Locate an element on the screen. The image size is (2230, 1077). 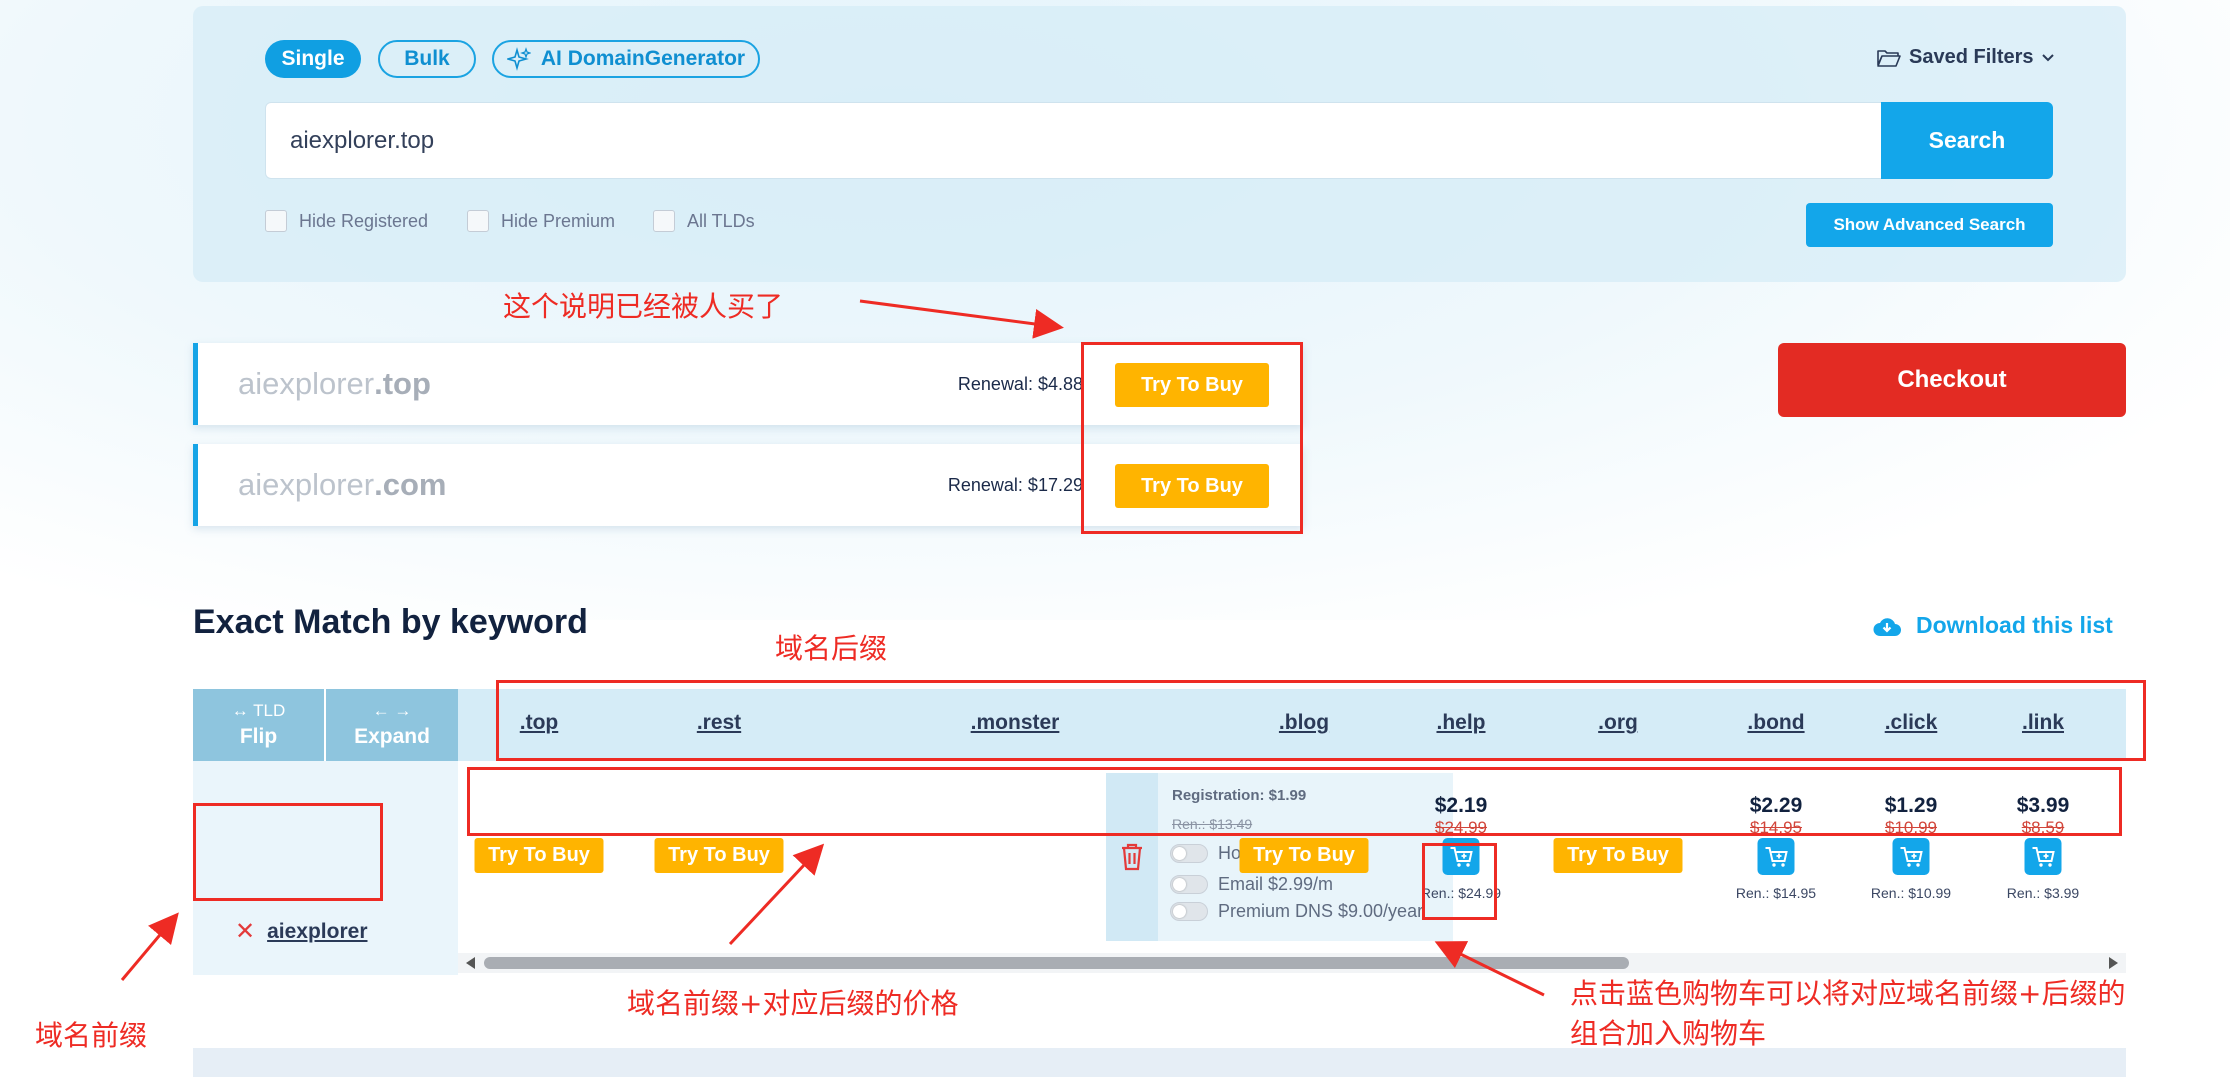
arrow-bought is located at coordinates (961, 319).